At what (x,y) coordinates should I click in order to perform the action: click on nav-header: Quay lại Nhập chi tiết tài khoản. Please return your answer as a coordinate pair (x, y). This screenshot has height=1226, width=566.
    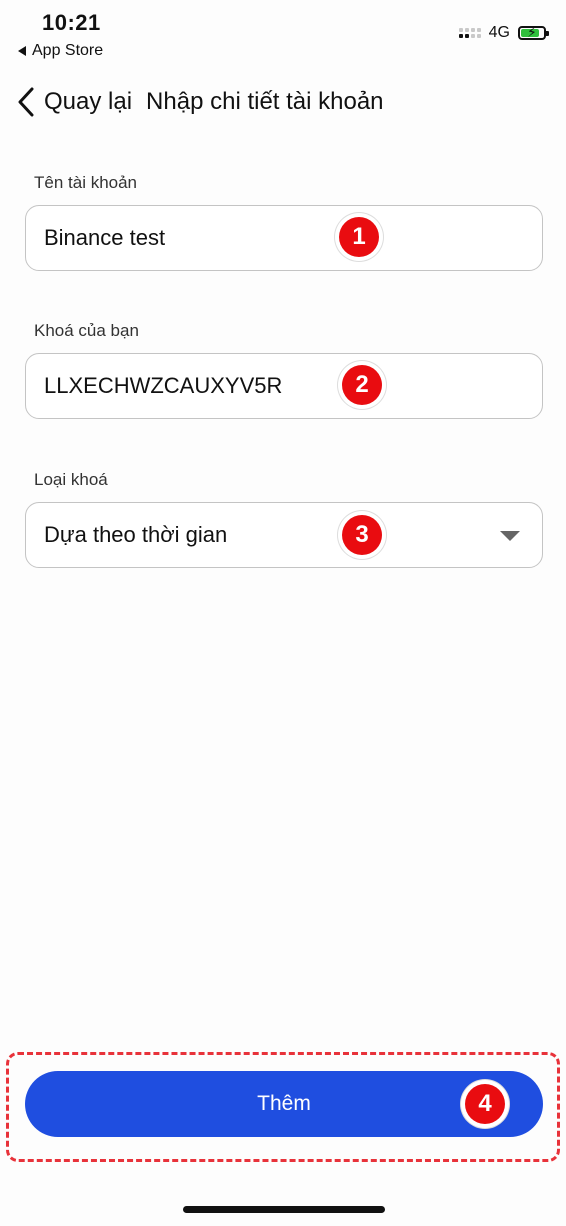
    Looking at the image, I should click on (198, 102).